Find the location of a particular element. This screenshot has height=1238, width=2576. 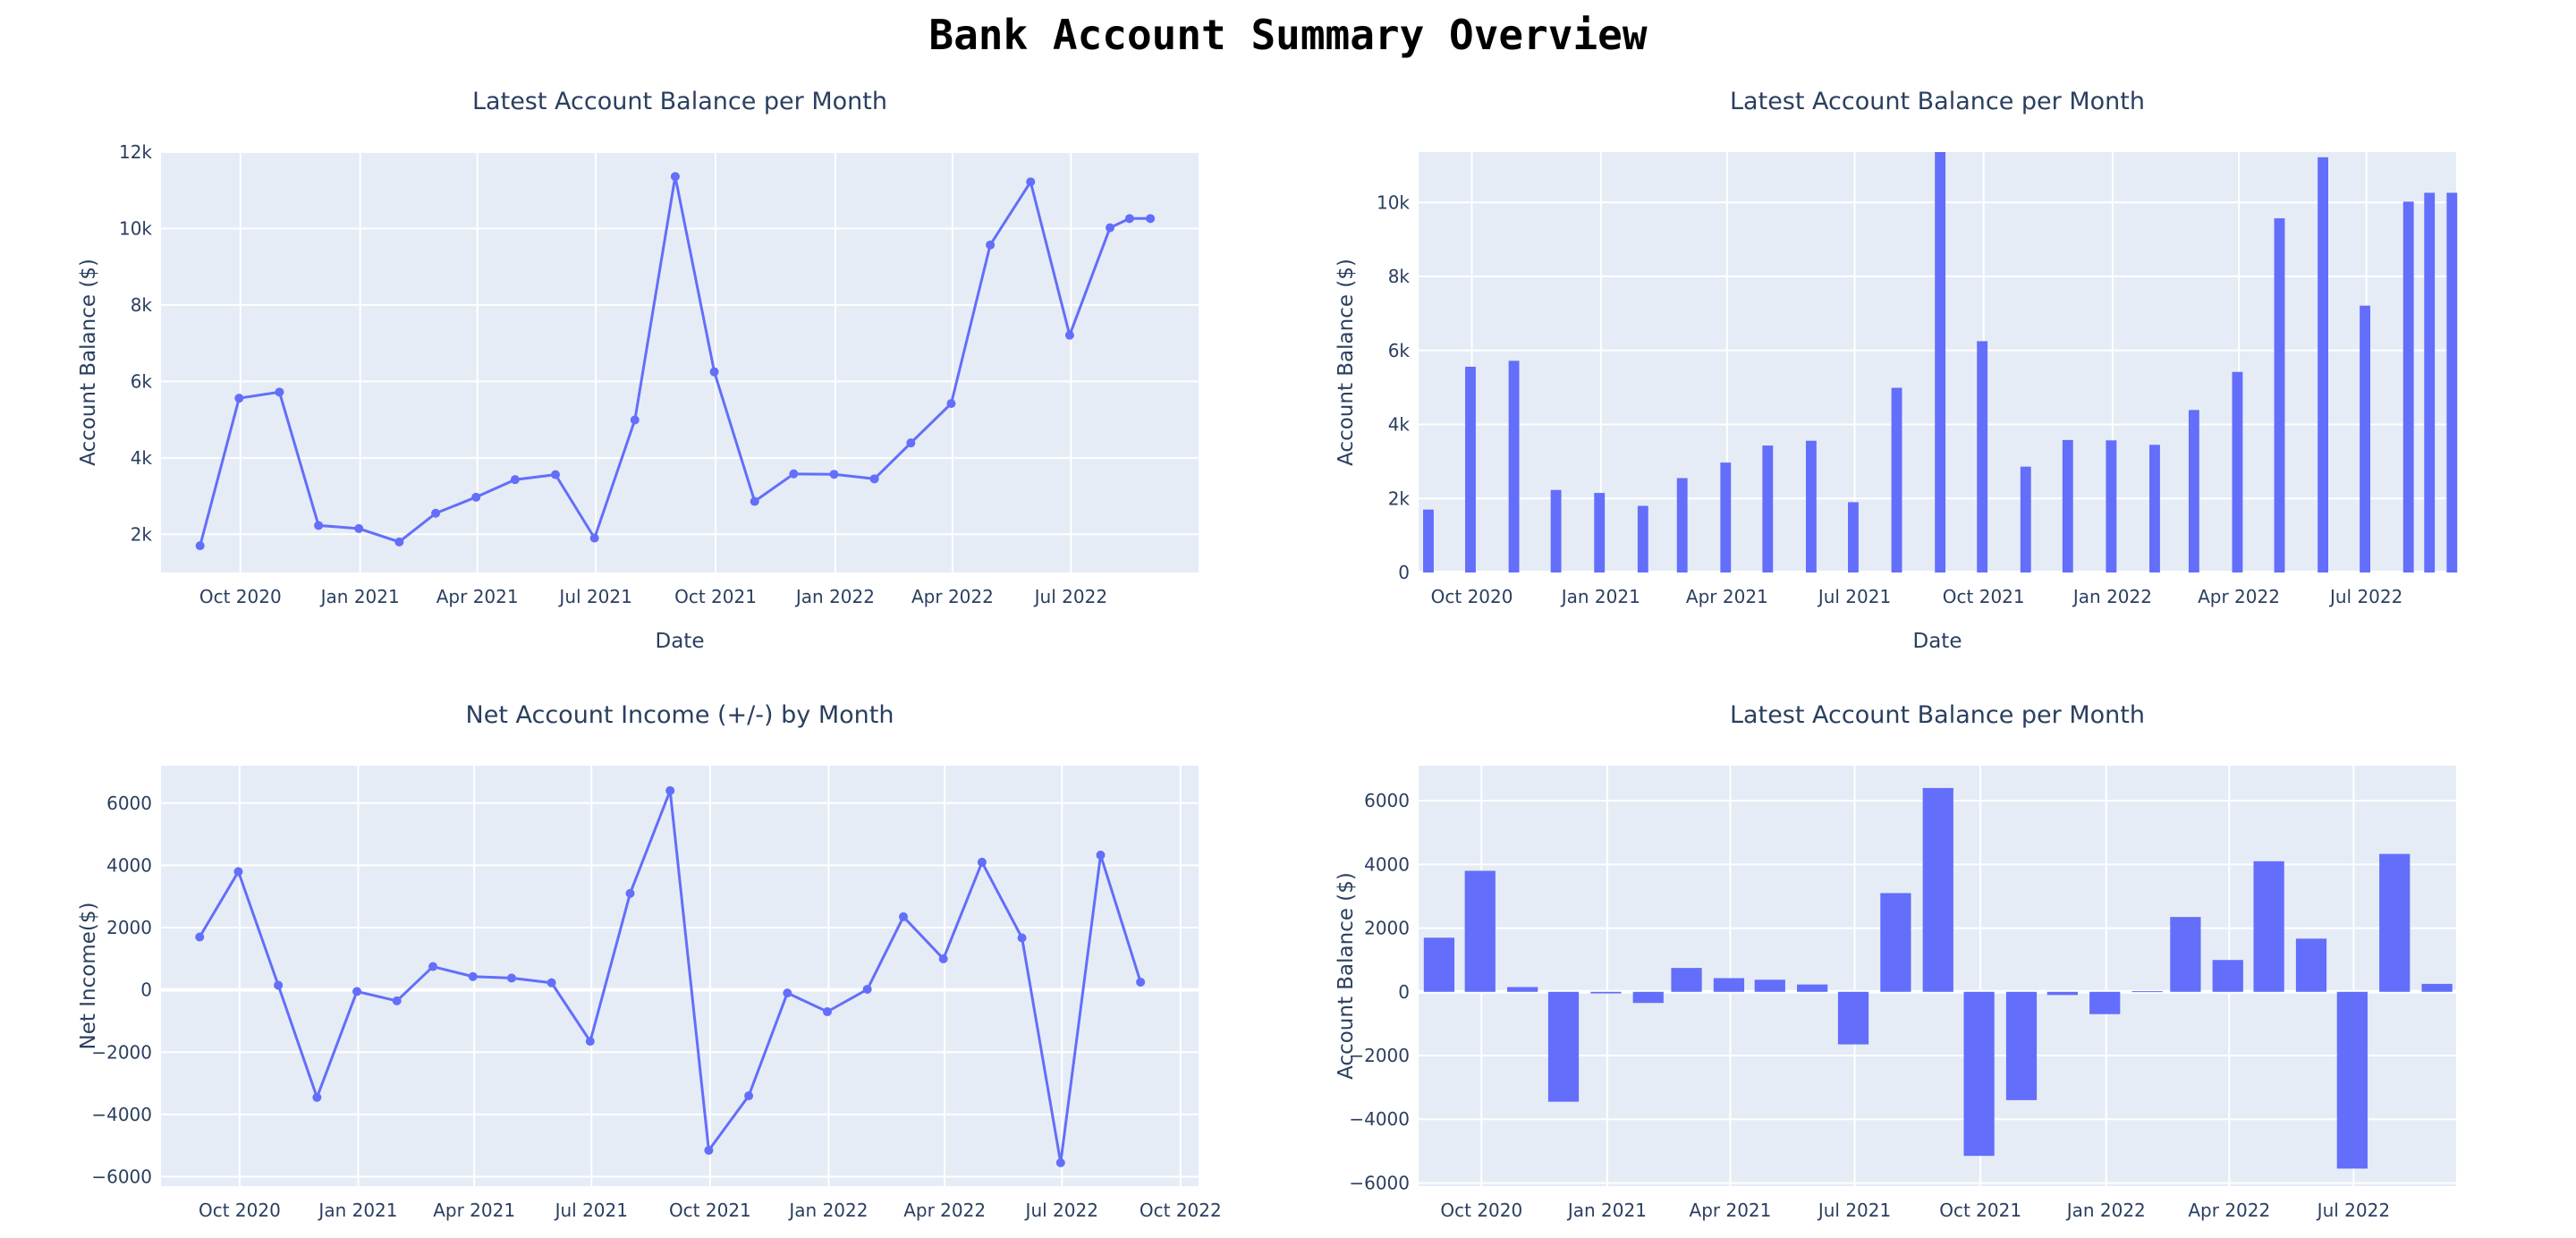

x-tick-label: Oct 2022 is located at coordinates (1181, 1210).